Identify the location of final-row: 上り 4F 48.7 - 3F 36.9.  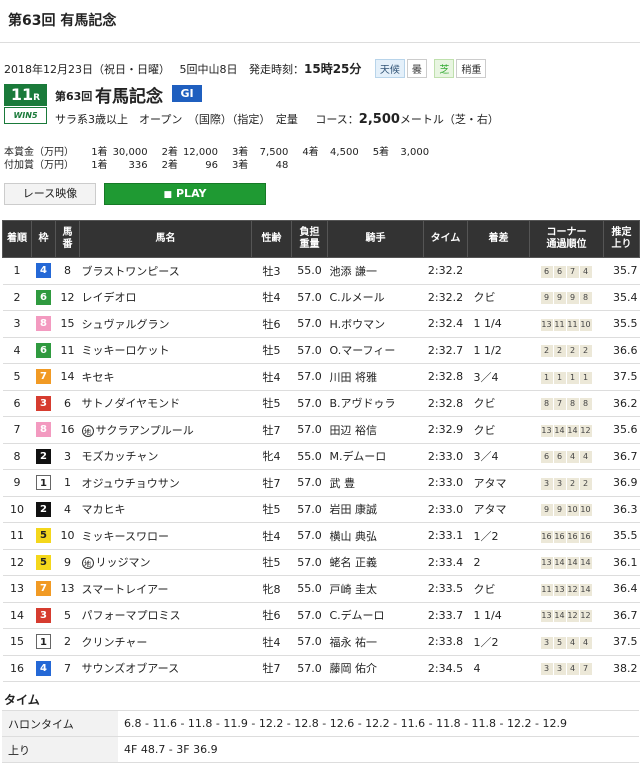
(320, 749).